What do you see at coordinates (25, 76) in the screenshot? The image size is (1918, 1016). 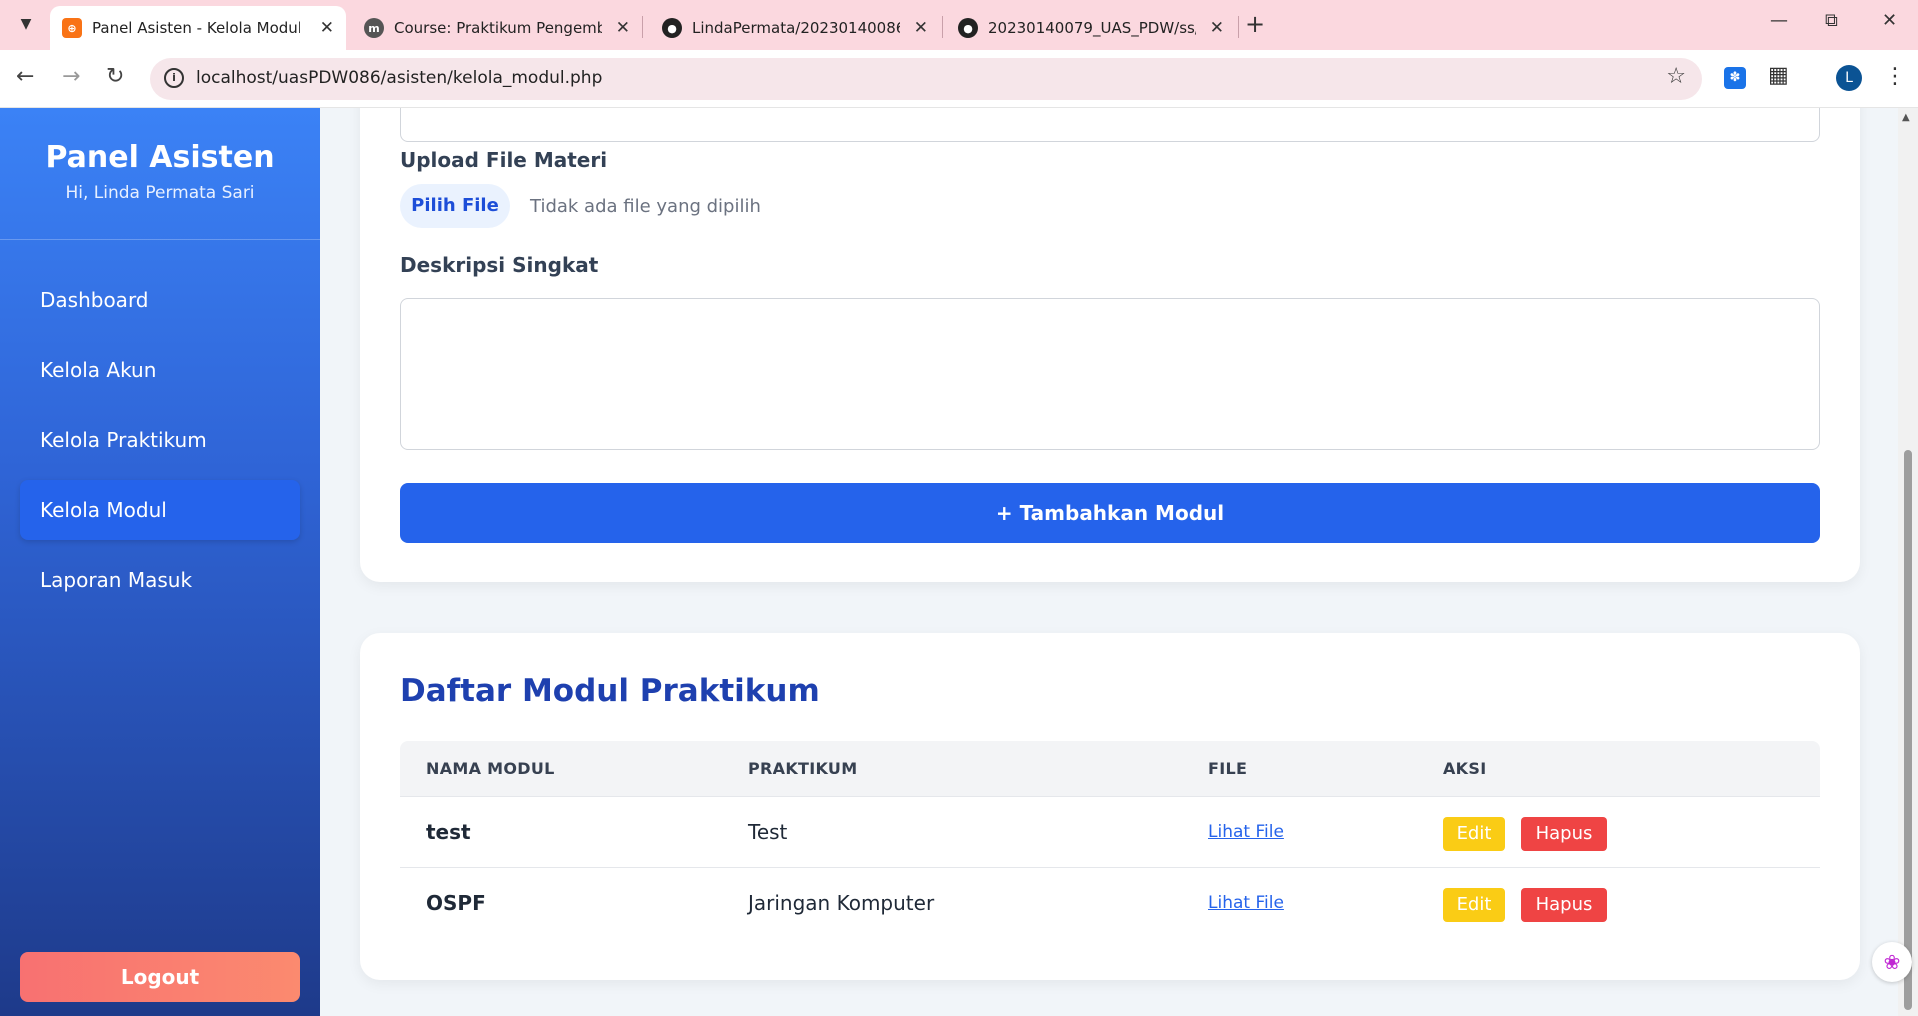 I see `back-icon: ←` at bounding box center [25, 76].